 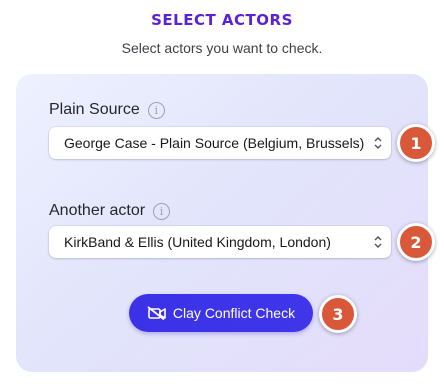 I want to click on plain-source-label-text: Plain Source, so click(x=94, y=109).